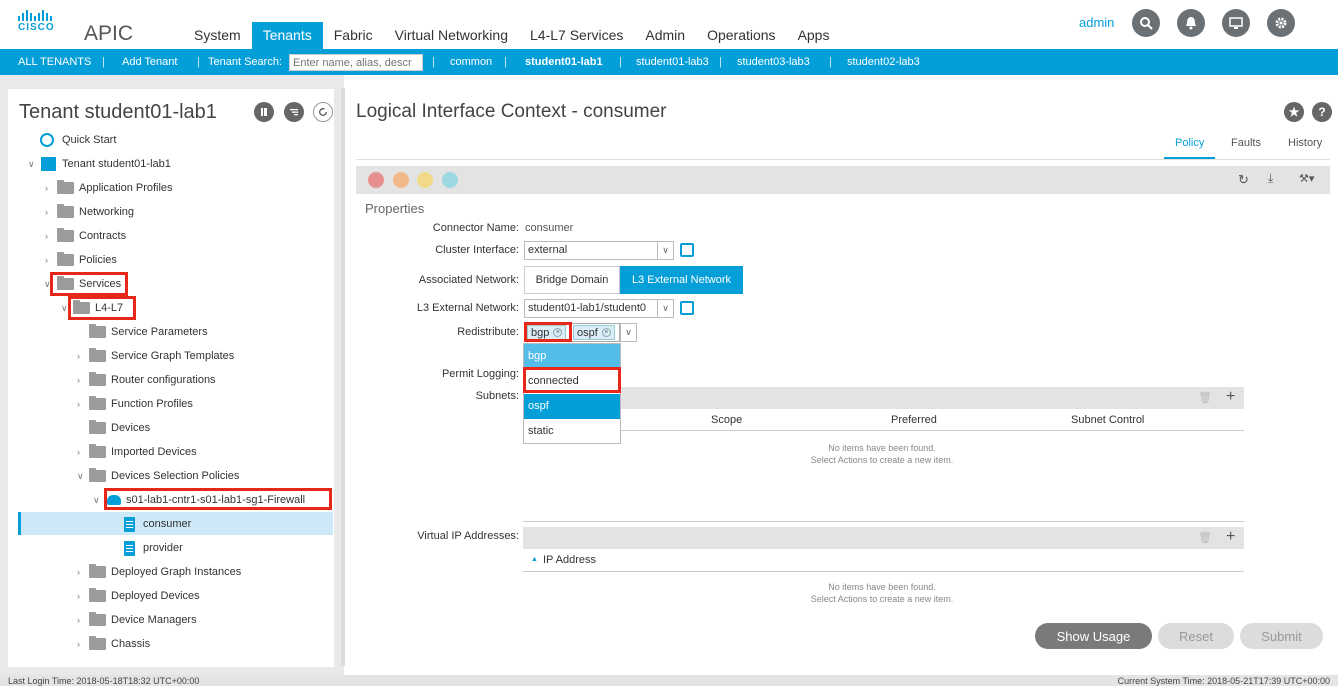 The image size is (1338, 686). What do you see at coordinates (54, 62) in the screenshot?
I see `all-tenants-link: ALL TENANTS` at bounding box center [54, 62].